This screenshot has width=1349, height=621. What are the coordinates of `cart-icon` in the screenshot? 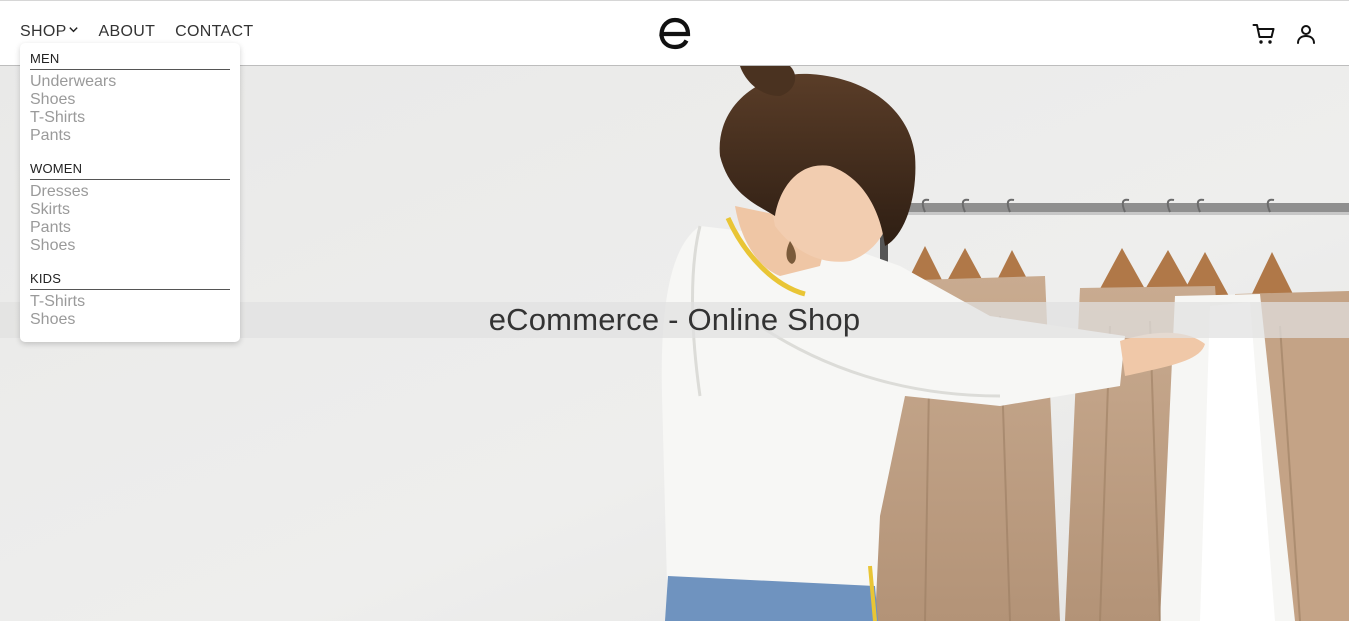 It's located at (1263, 34).